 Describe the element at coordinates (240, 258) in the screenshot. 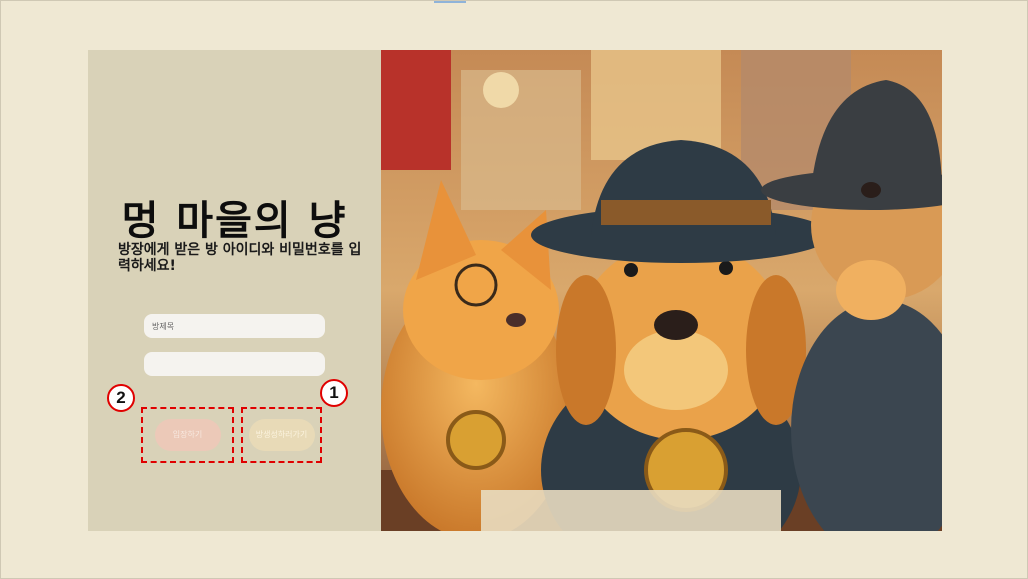

I see `instruction-text: 방장에게 받은 방 아이디와 비밀번호를 입력하세요!` at that location.